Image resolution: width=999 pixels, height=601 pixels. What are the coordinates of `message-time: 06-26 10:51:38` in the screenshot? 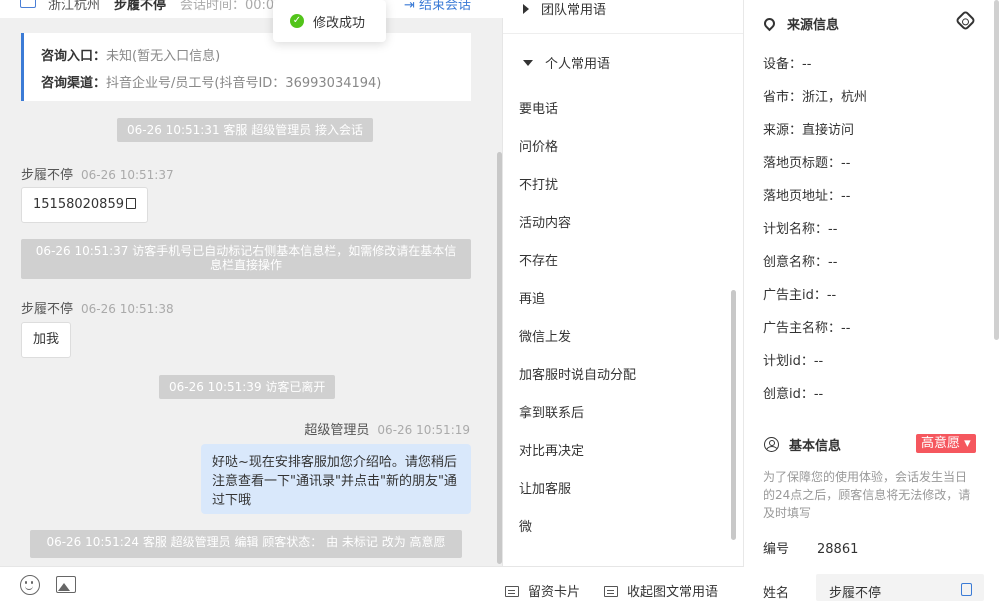 It's located at (127, 309).